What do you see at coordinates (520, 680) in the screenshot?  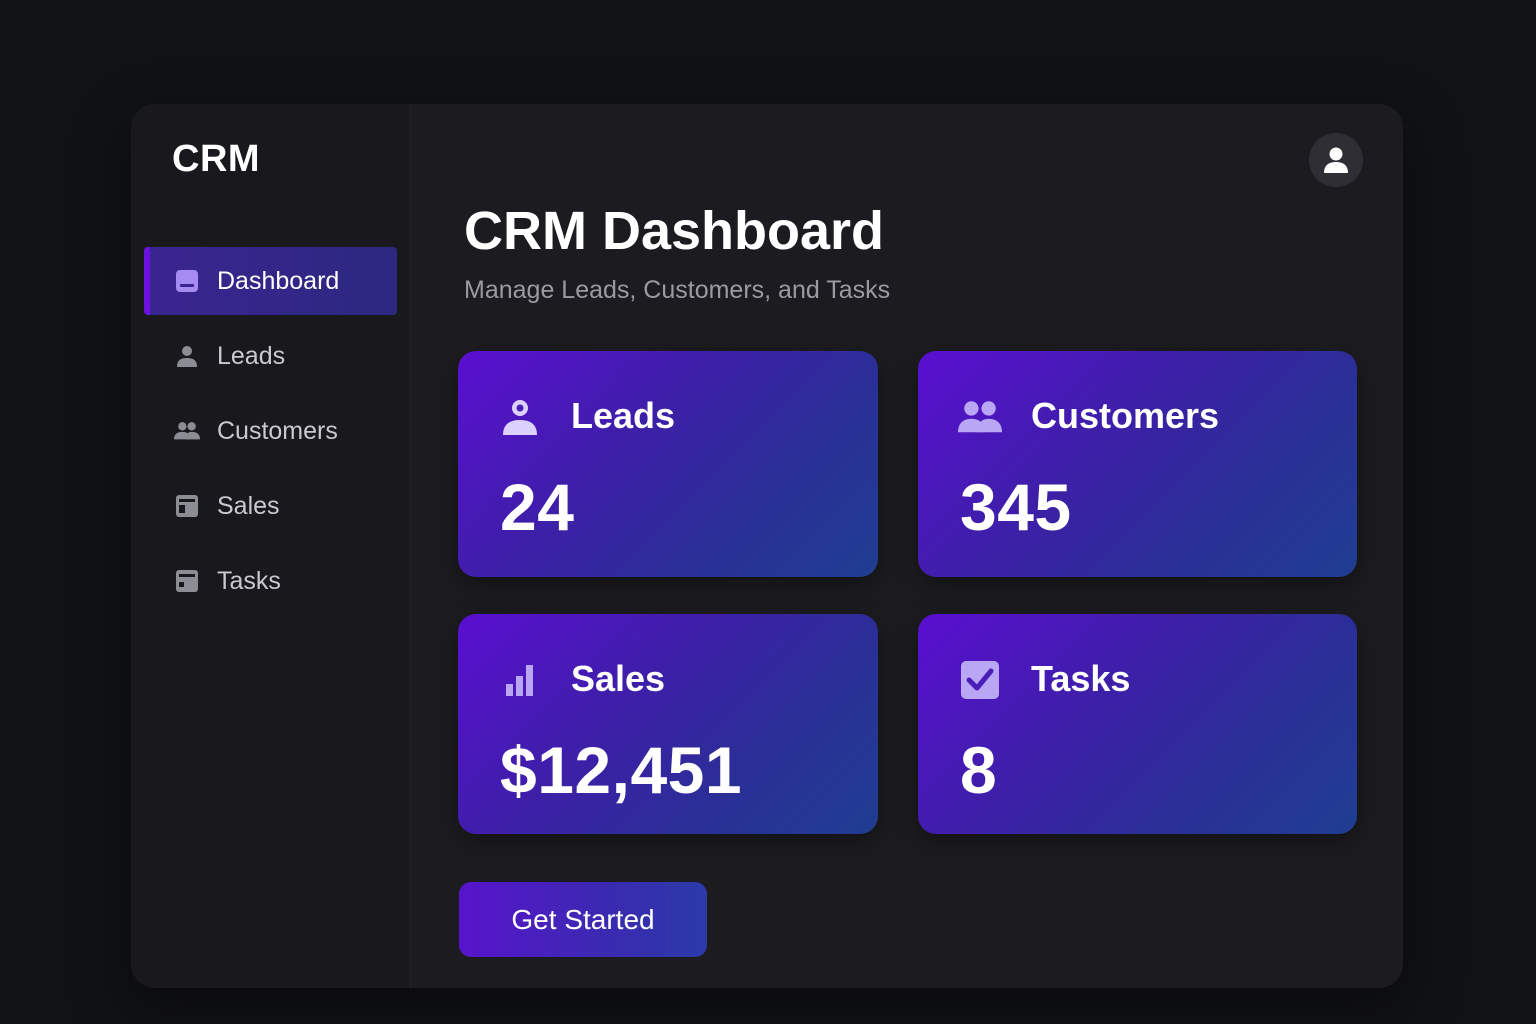 I see `bar-chart-icon` at bounding box center [520, 680].